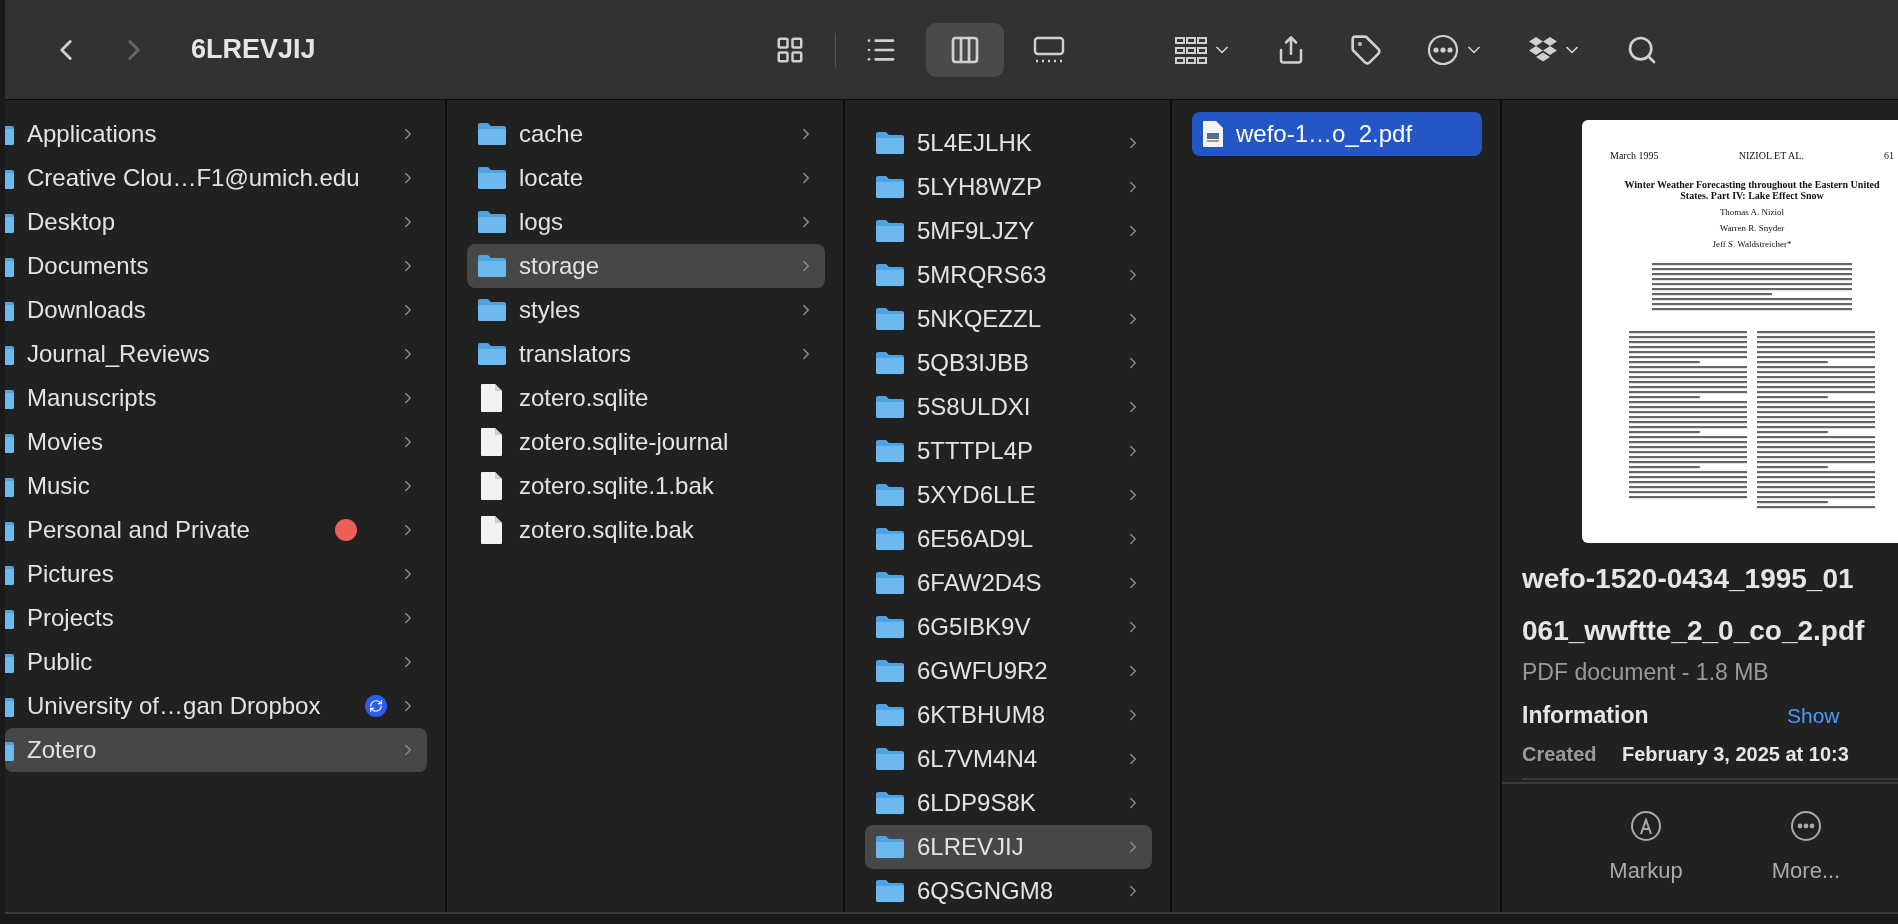 Image resolution: width=1898 pixels, height=924 pixels. What do you see at coordinates (975, 143) in the screenshot?
I see `item-name: 5L4EJLHK` at bounding box center [975, 143].